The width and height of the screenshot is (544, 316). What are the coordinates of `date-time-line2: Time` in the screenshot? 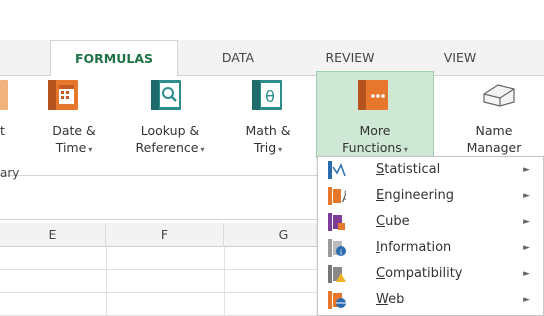 It's located at (71, 147).